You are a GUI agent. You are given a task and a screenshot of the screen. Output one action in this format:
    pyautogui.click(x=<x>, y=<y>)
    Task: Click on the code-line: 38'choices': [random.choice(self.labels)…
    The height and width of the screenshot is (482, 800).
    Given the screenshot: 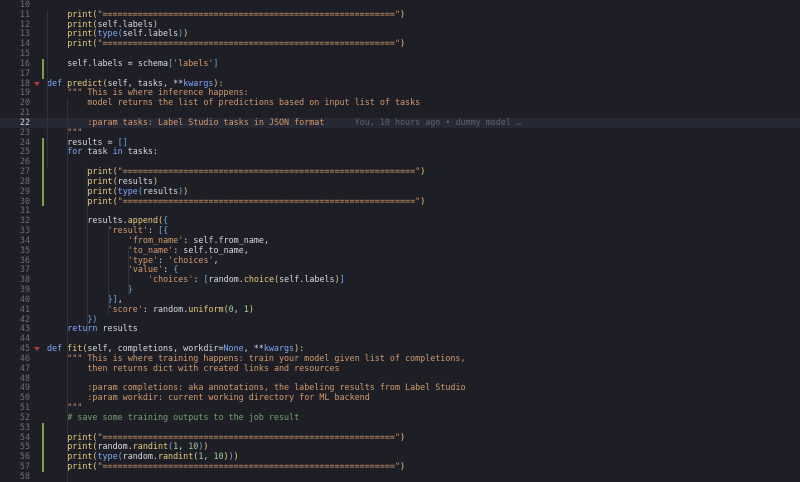 What is the action you would take?
    pyautogui.click(x=400, y=279)
    